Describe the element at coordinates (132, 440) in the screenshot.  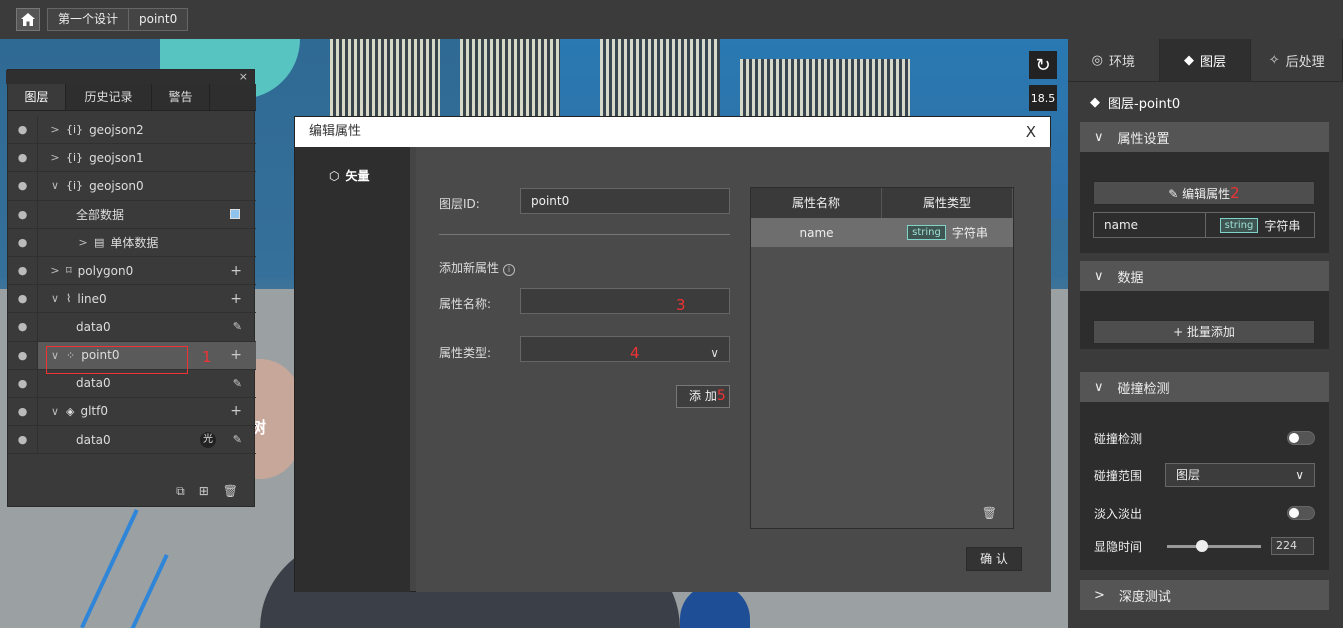
I see `layer-item-gltf0-data0: ● data0 光 ✎` at that location.